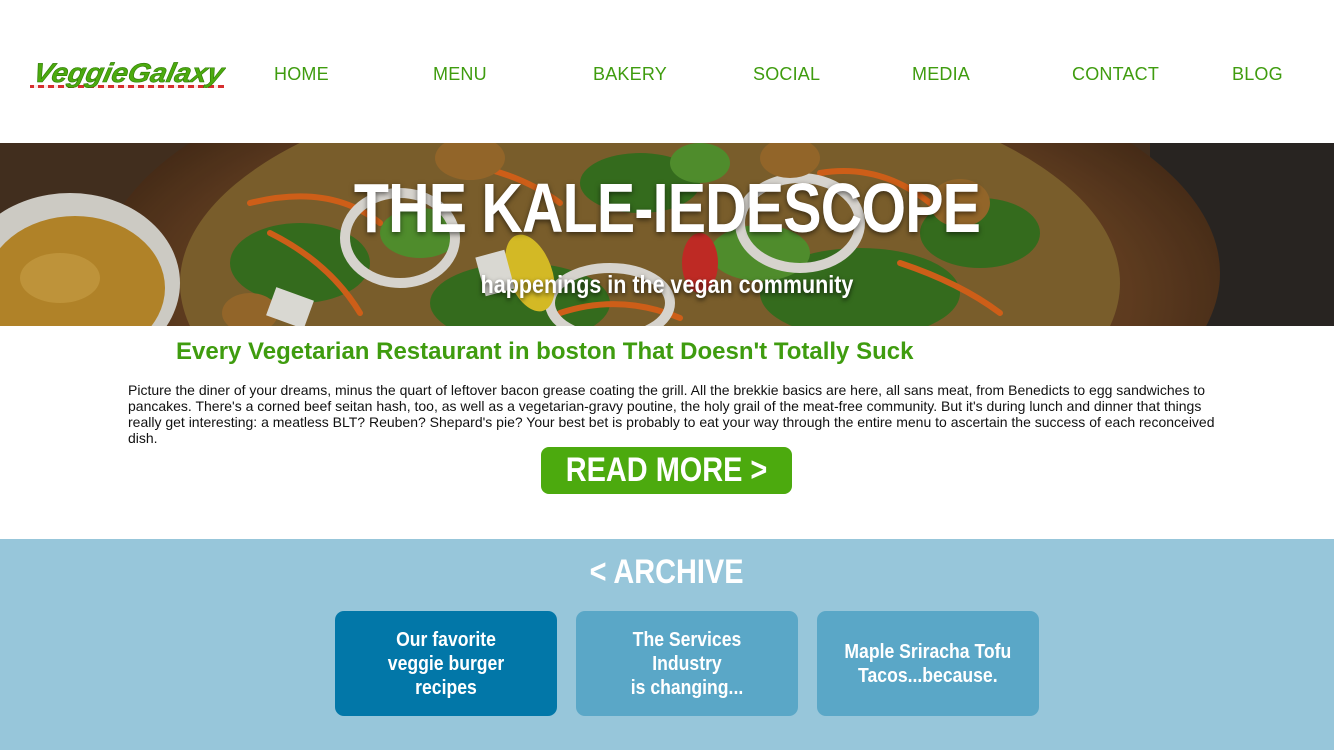  I want to click on blog-title: THE KALE-IEDESCOPE, so click(667, 208).